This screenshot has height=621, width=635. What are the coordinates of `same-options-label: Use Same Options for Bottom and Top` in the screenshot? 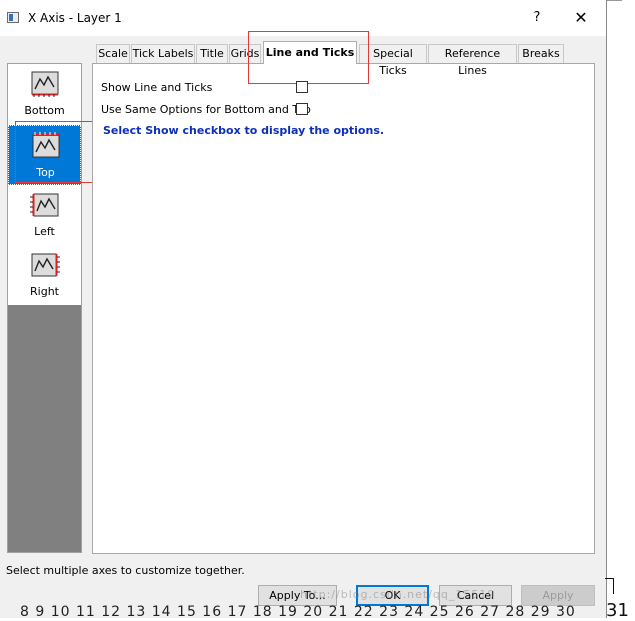 It's located at (206, 109).